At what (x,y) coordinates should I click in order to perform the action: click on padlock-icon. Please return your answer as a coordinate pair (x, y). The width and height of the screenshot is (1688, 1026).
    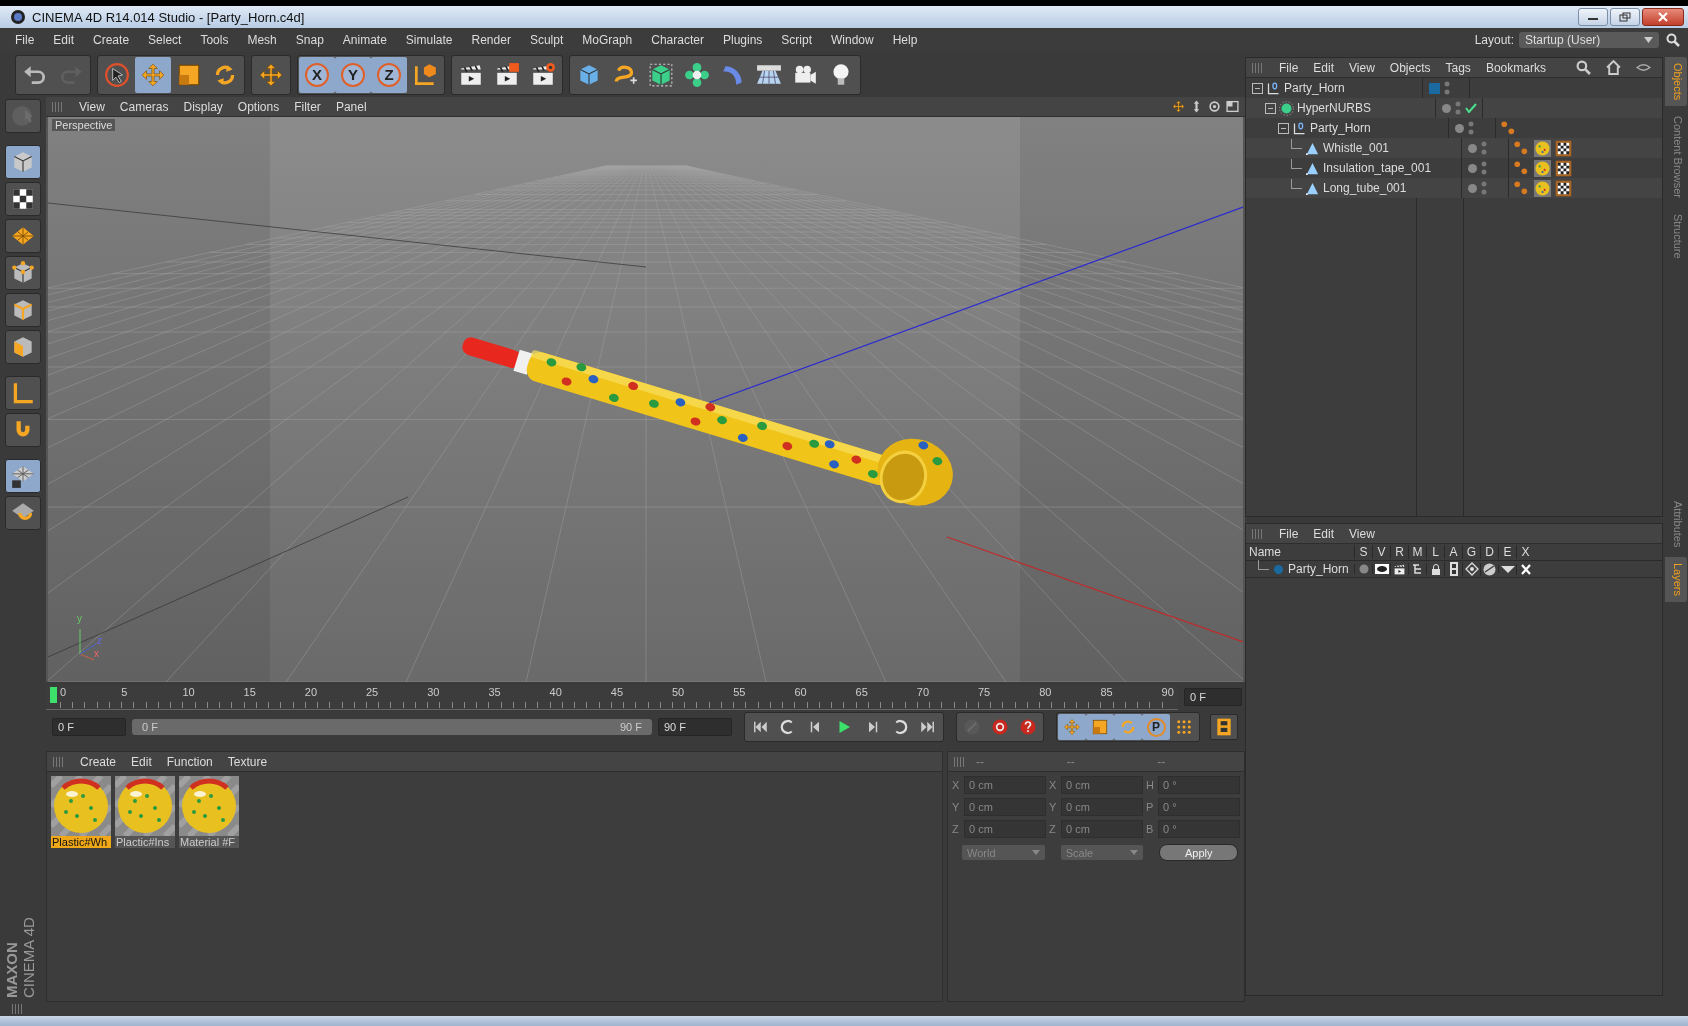
    Looking at the image, I should click on (1435, 569).